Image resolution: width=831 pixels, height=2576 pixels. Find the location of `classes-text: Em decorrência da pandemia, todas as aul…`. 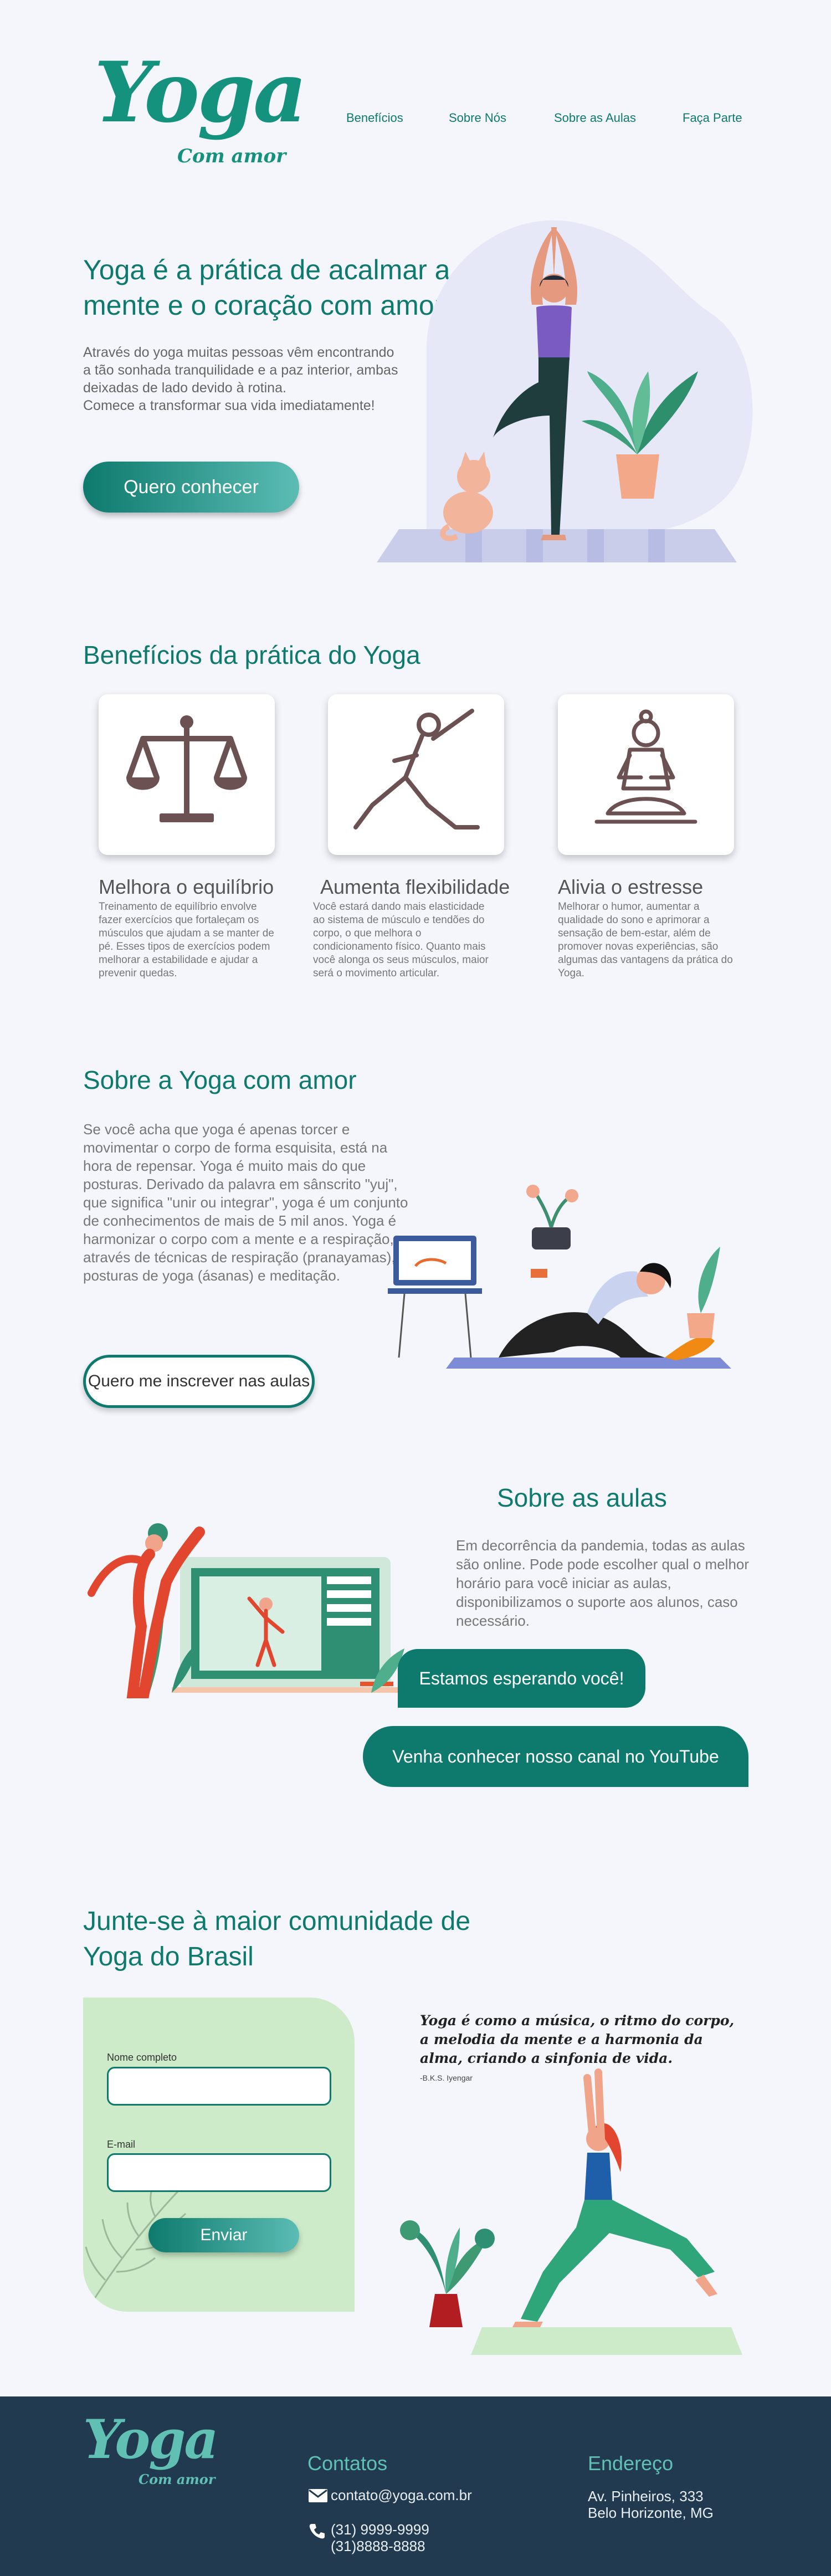

classes-text: Em decorrência da pandemia, todas as aul… is located at coordinates (603, 1583).